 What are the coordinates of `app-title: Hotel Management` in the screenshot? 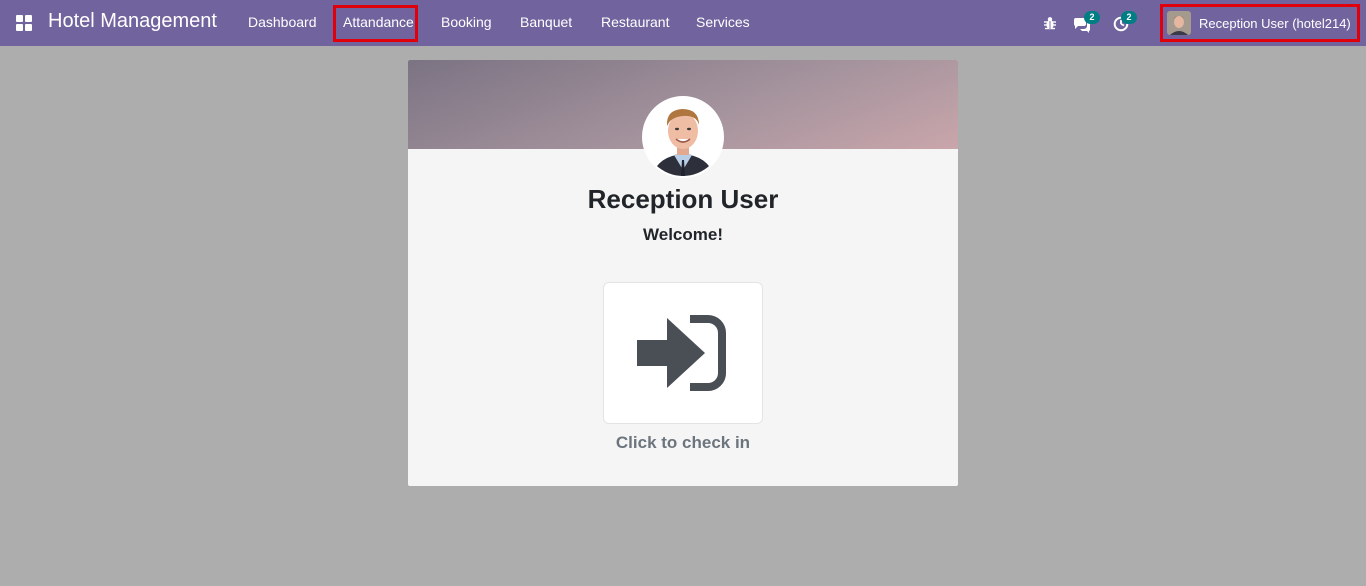 It's located at (132, 21).